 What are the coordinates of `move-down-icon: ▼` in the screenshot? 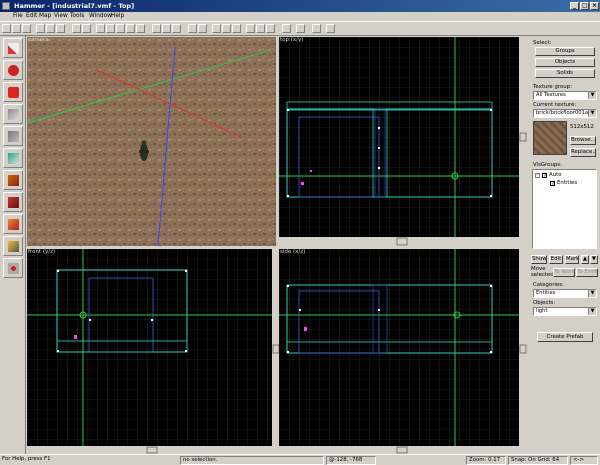 It's located at (594, 259).